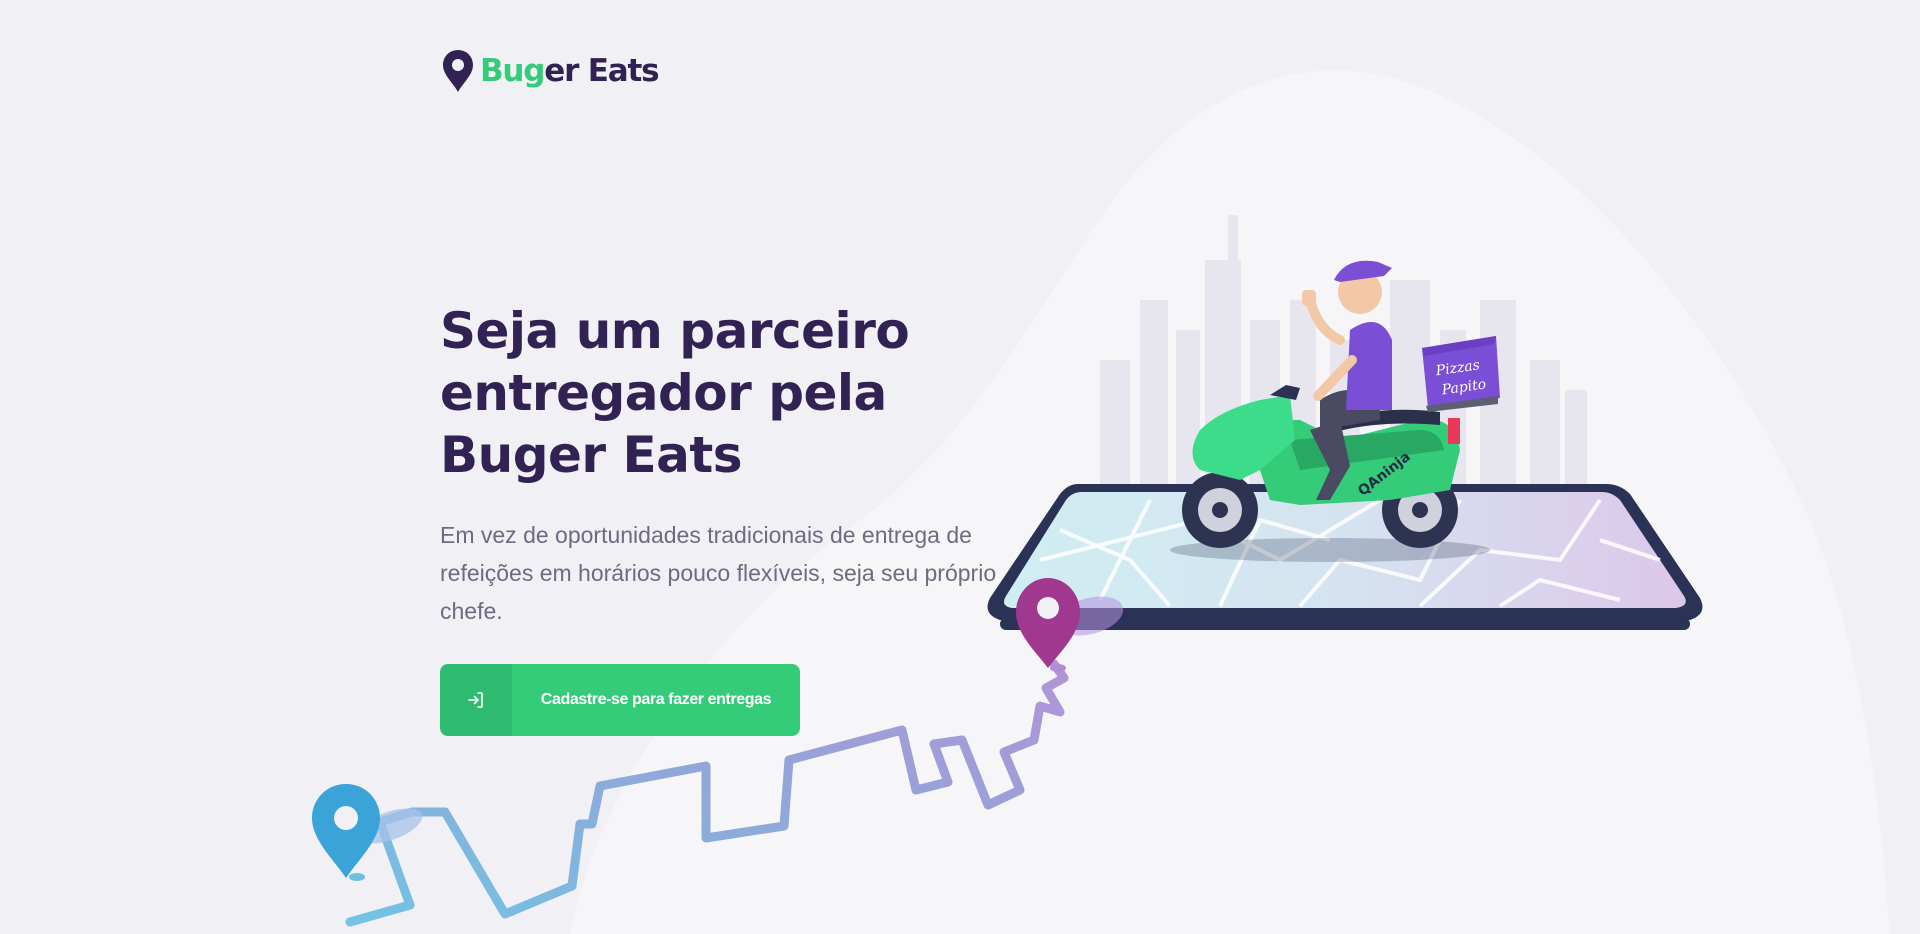 The width and height of the screenshot is (1920, 934). Describe the element at coordinates (476, 700) in the screenshot. I see `sign-in-icon` at that location.